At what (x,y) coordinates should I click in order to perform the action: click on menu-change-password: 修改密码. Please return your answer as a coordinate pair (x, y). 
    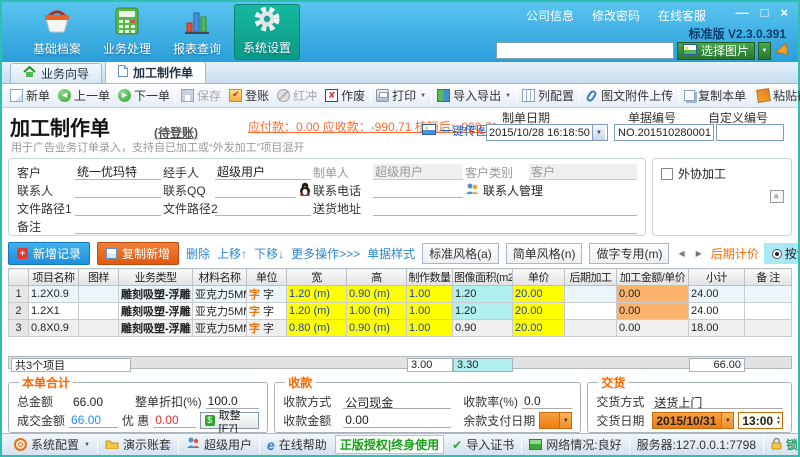
    Looking at the image, I should click on (616, 15).